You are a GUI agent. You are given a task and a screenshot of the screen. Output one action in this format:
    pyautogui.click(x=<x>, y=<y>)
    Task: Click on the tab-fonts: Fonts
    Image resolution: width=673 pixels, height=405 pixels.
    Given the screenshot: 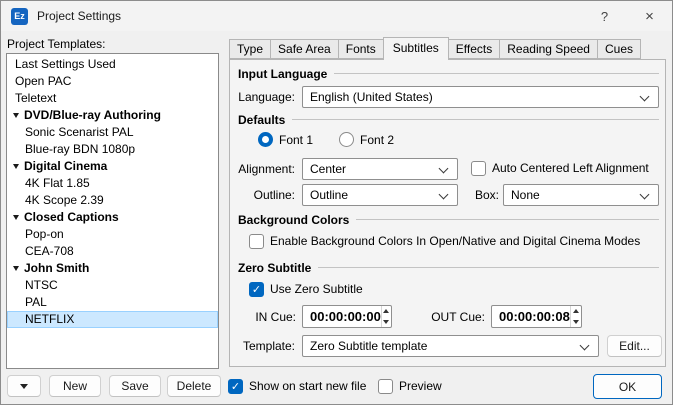 What is the action you would take?
    pyautogui.click(x=360, y=49)
    